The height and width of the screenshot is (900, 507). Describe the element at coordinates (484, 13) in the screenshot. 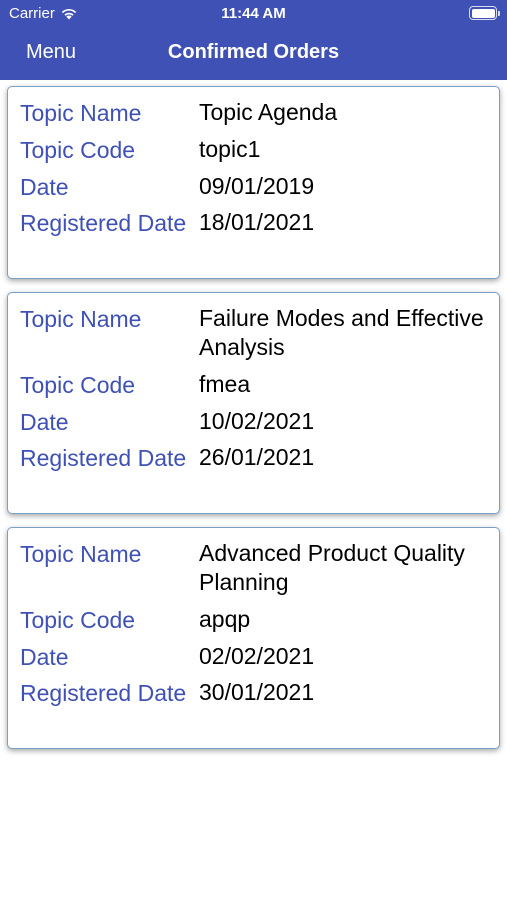

I see `battery-icon` at that location.